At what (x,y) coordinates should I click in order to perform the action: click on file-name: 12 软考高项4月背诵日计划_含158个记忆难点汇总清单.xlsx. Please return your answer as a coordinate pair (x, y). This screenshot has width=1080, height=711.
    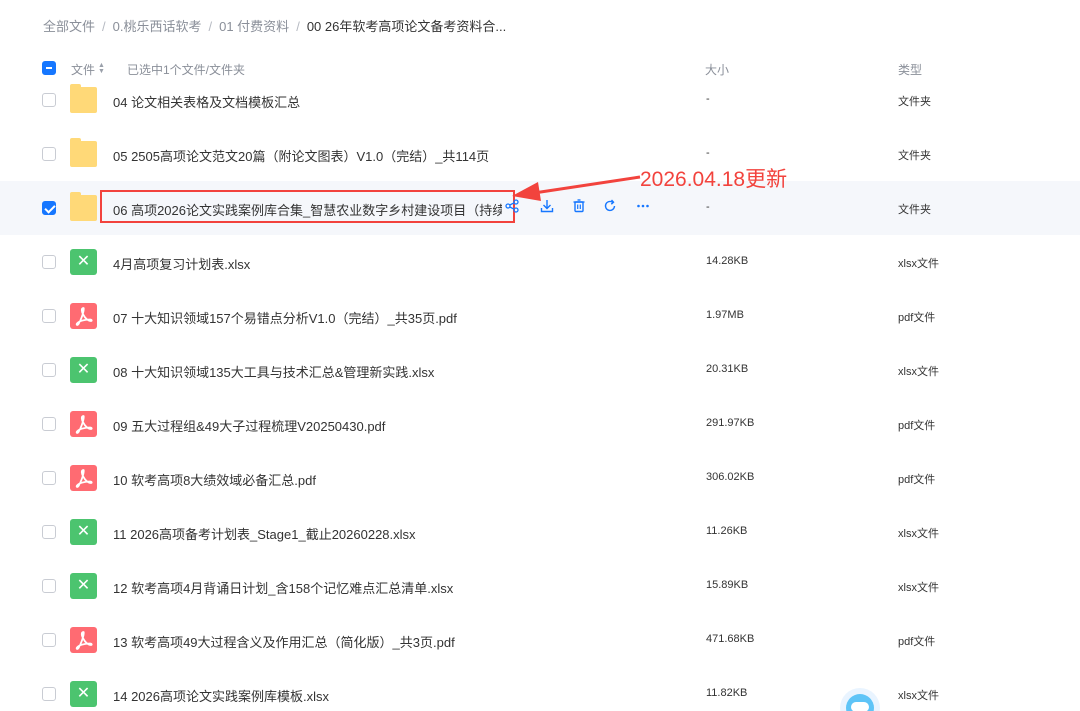
    Looking at the image, I should click on (283, 587).